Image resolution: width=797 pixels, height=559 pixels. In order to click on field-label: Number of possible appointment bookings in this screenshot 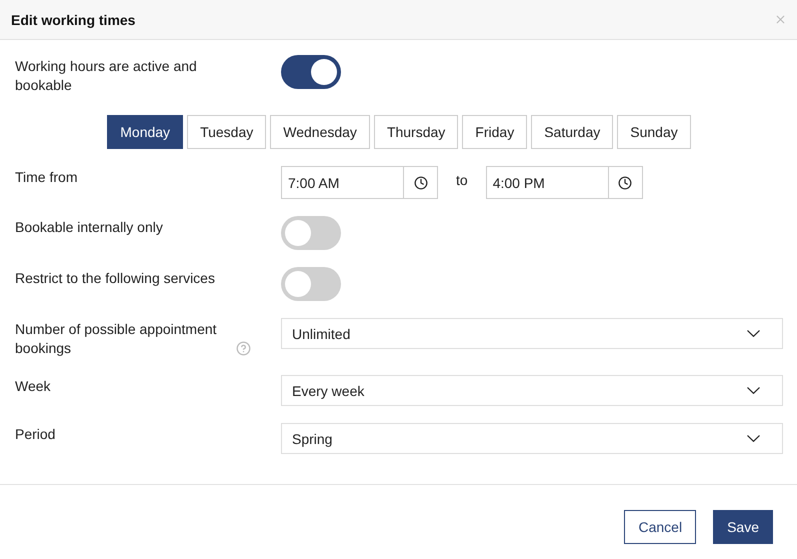, I will do `click(116, 339)`.